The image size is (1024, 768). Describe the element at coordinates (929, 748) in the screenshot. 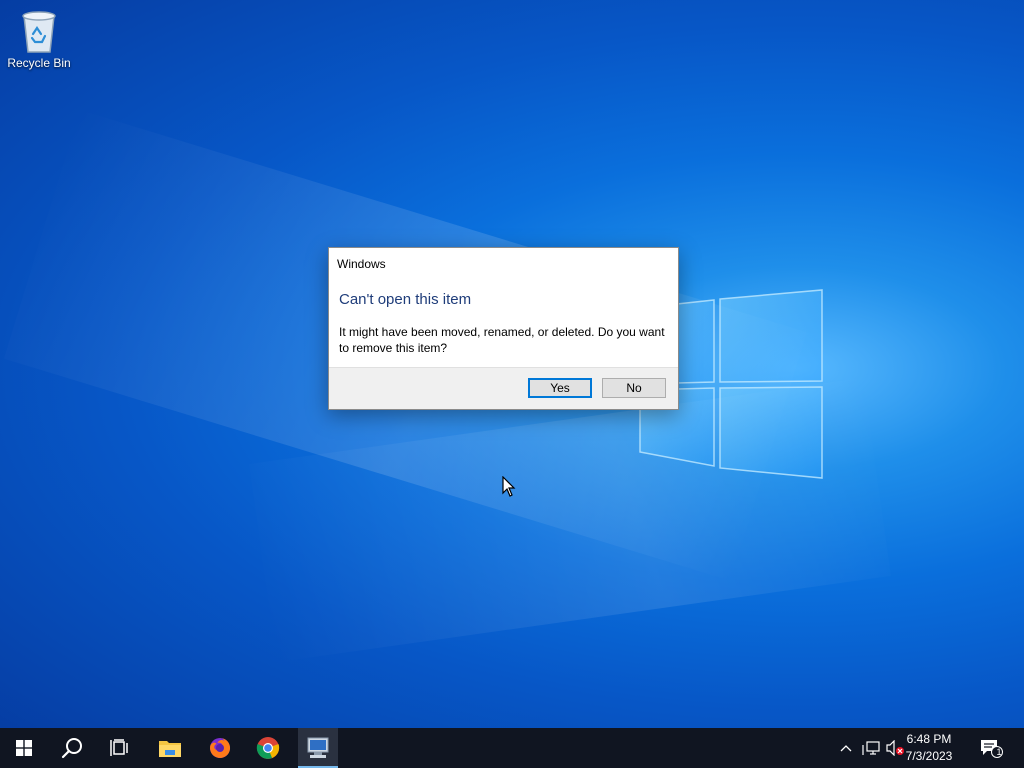

I see `taskbar-clock: 6:48 PM 7/3/2023` at that location.